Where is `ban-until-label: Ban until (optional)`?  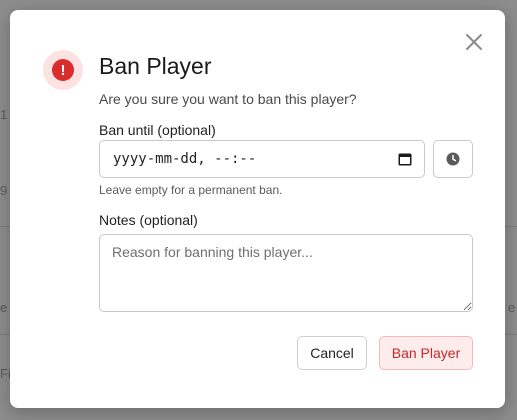 ban-until-label: Ban until (optional) is located at coordinates (157, 130).